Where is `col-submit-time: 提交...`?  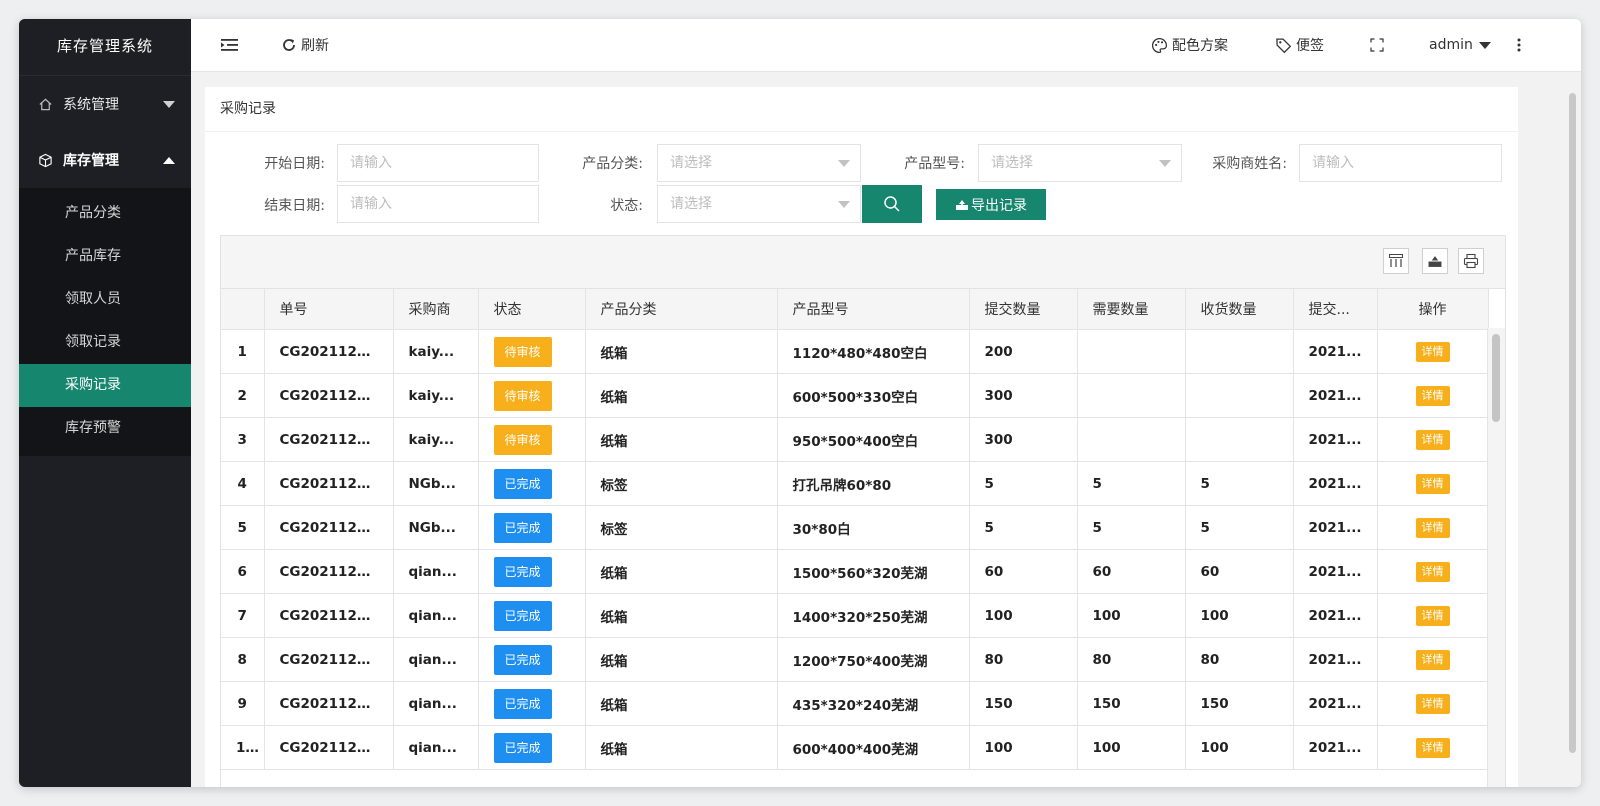 col-submit-time: 提交... is located at coordinates (1335, 309).